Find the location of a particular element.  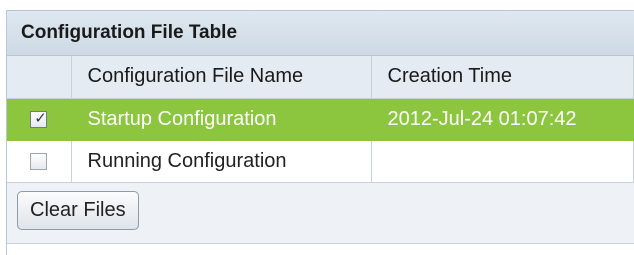

row-checkbox-startup: ✓ is located at coordinates (39, 118).